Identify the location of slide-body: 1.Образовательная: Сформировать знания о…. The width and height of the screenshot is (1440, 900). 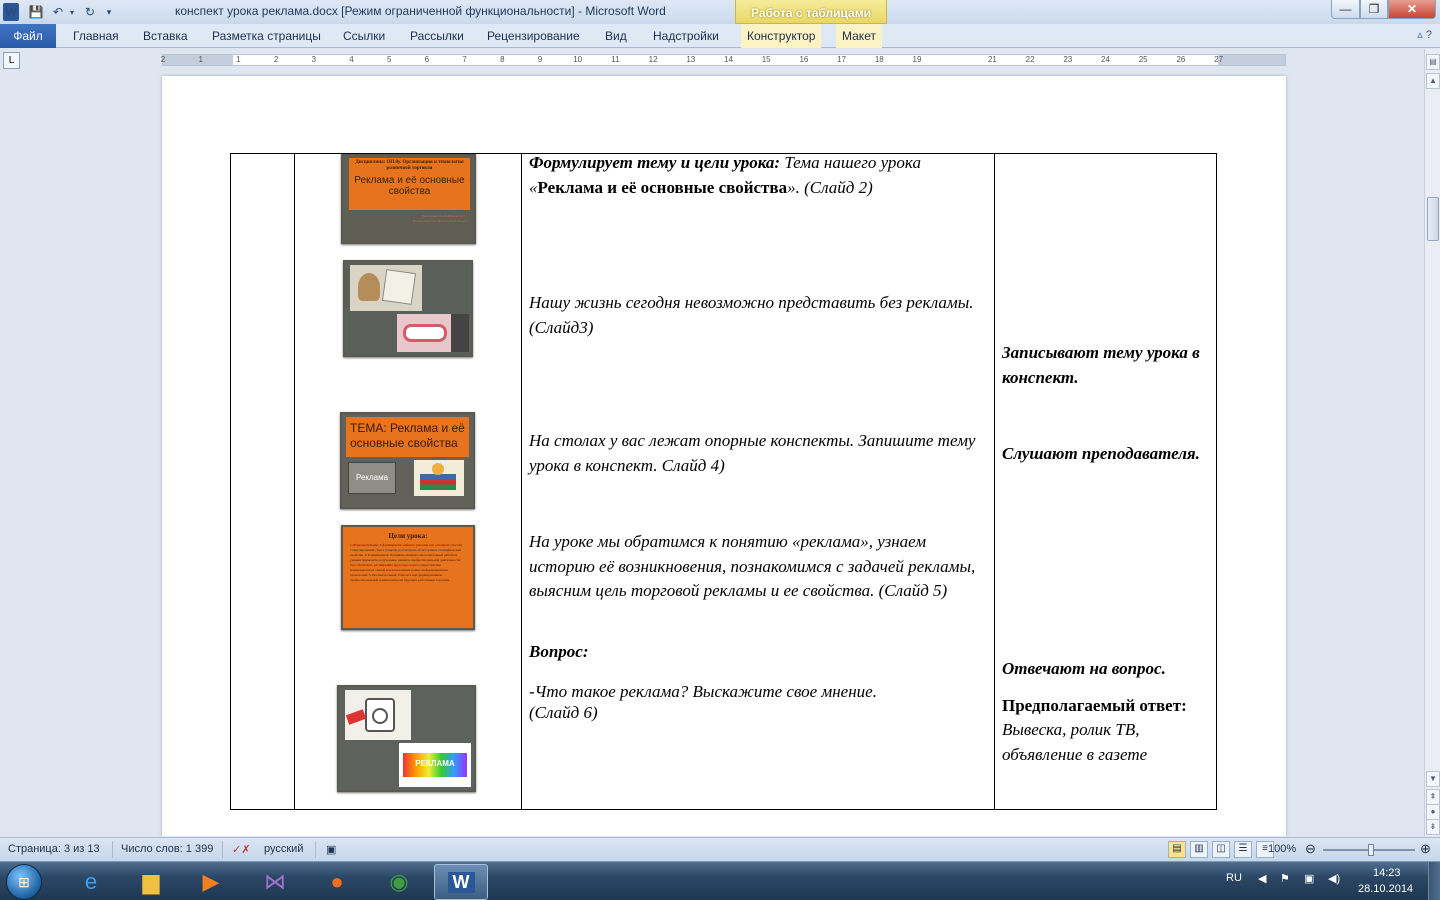
(406, 562).